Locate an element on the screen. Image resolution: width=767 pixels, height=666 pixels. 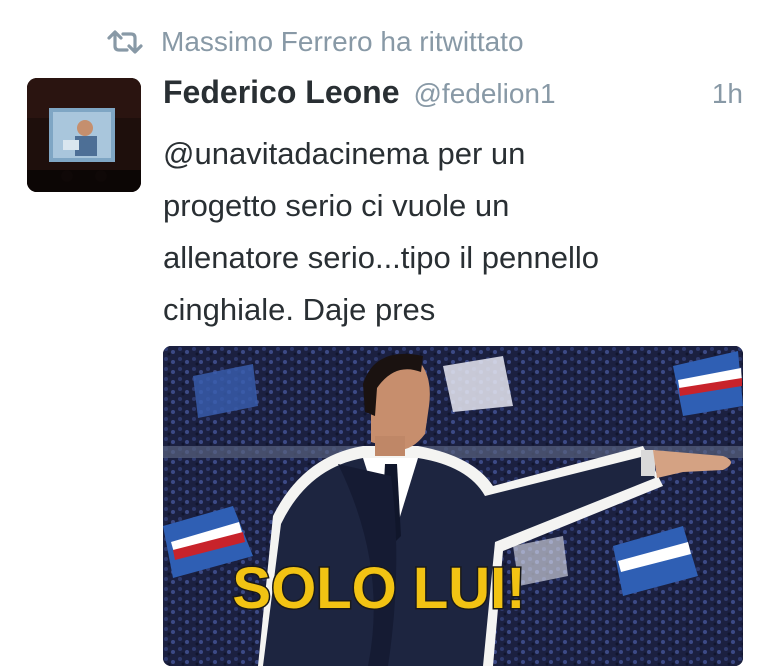
tweet-text-line: progetto serio ci vuole un is located at coordinates (336, 205).